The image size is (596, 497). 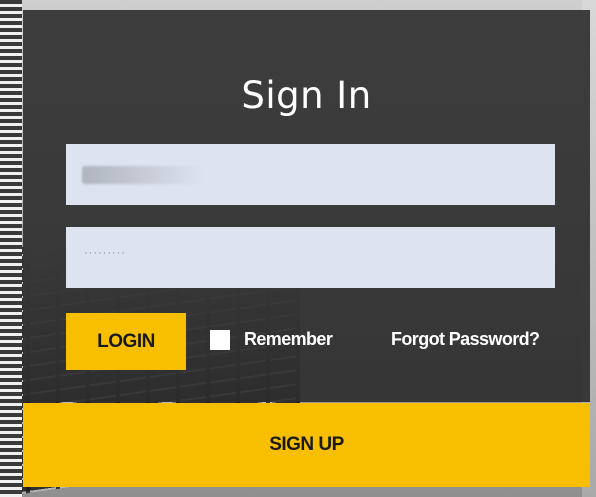 What do you see at coordinates (310, 174) in the screenshot?
I see `username-field` at bounding box center [310, 174].